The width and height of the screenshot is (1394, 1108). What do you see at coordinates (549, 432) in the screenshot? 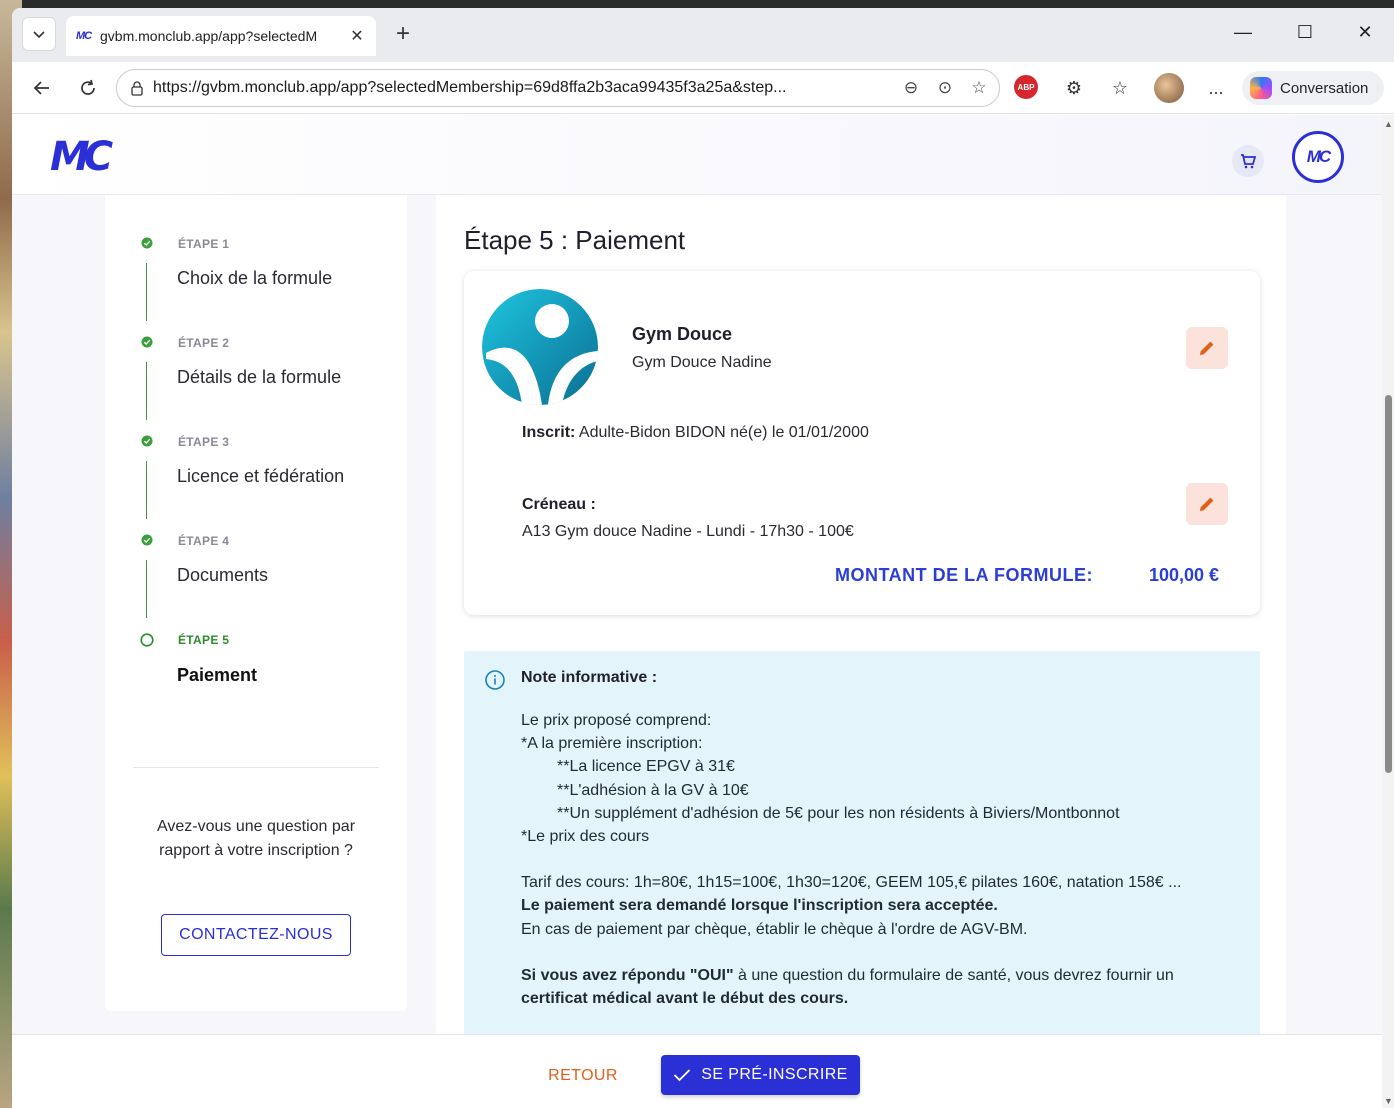
I see `registrant-label: Inscrit:` at bounding box center [549, 432].